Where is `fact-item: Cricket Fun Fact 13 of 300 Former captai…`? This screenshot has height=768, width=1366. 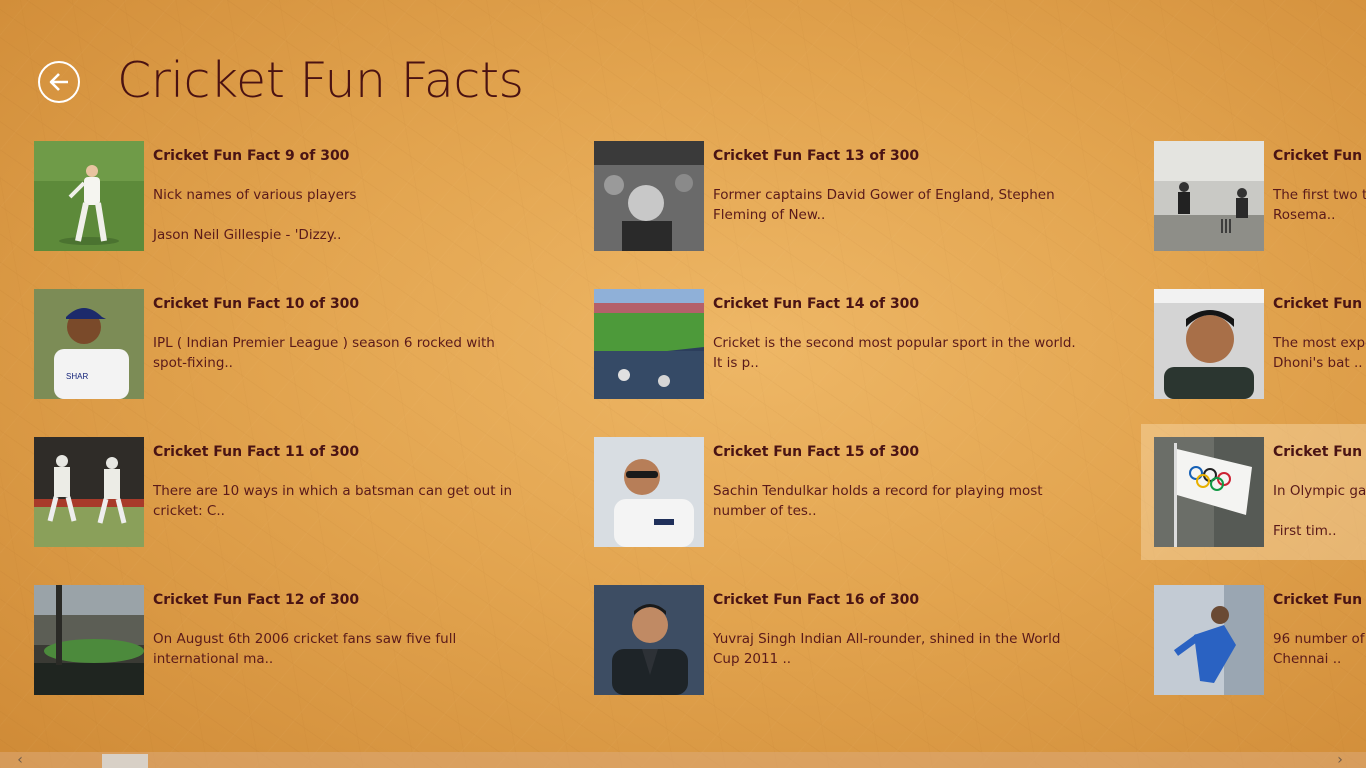 fact-item: Cricket Fun Fact 13 of 300 Former captai… is located at coordinates (854, 196).